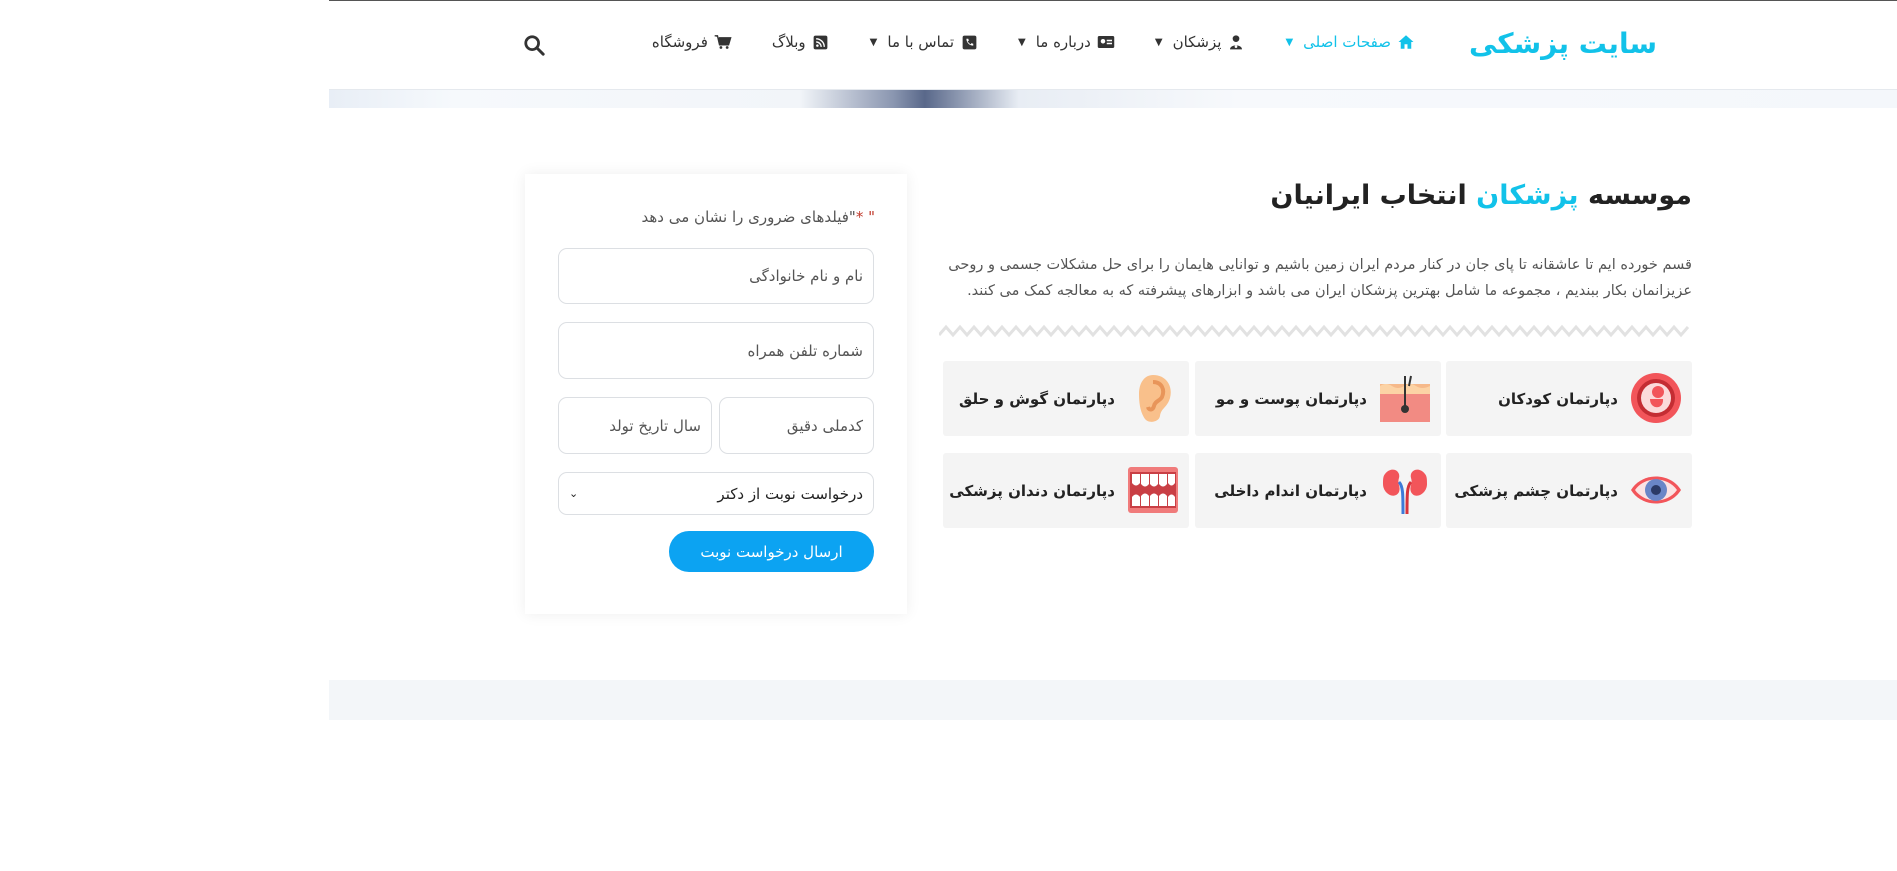 The image size is (1897, 871). Describe the element at coordinates (1639, 195) in the screenshot. I see `title-part-1: موسسه` at that location.